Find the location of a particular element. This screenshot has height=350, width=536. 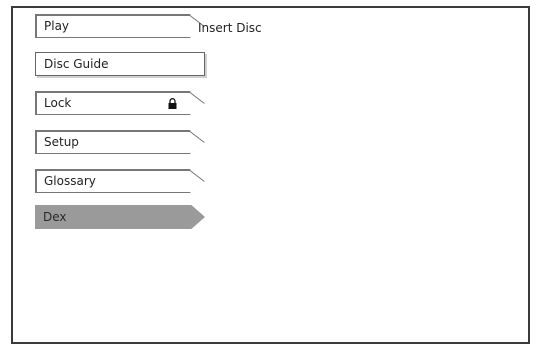

menu-item-label: Play is located at coordinates (57, 26).